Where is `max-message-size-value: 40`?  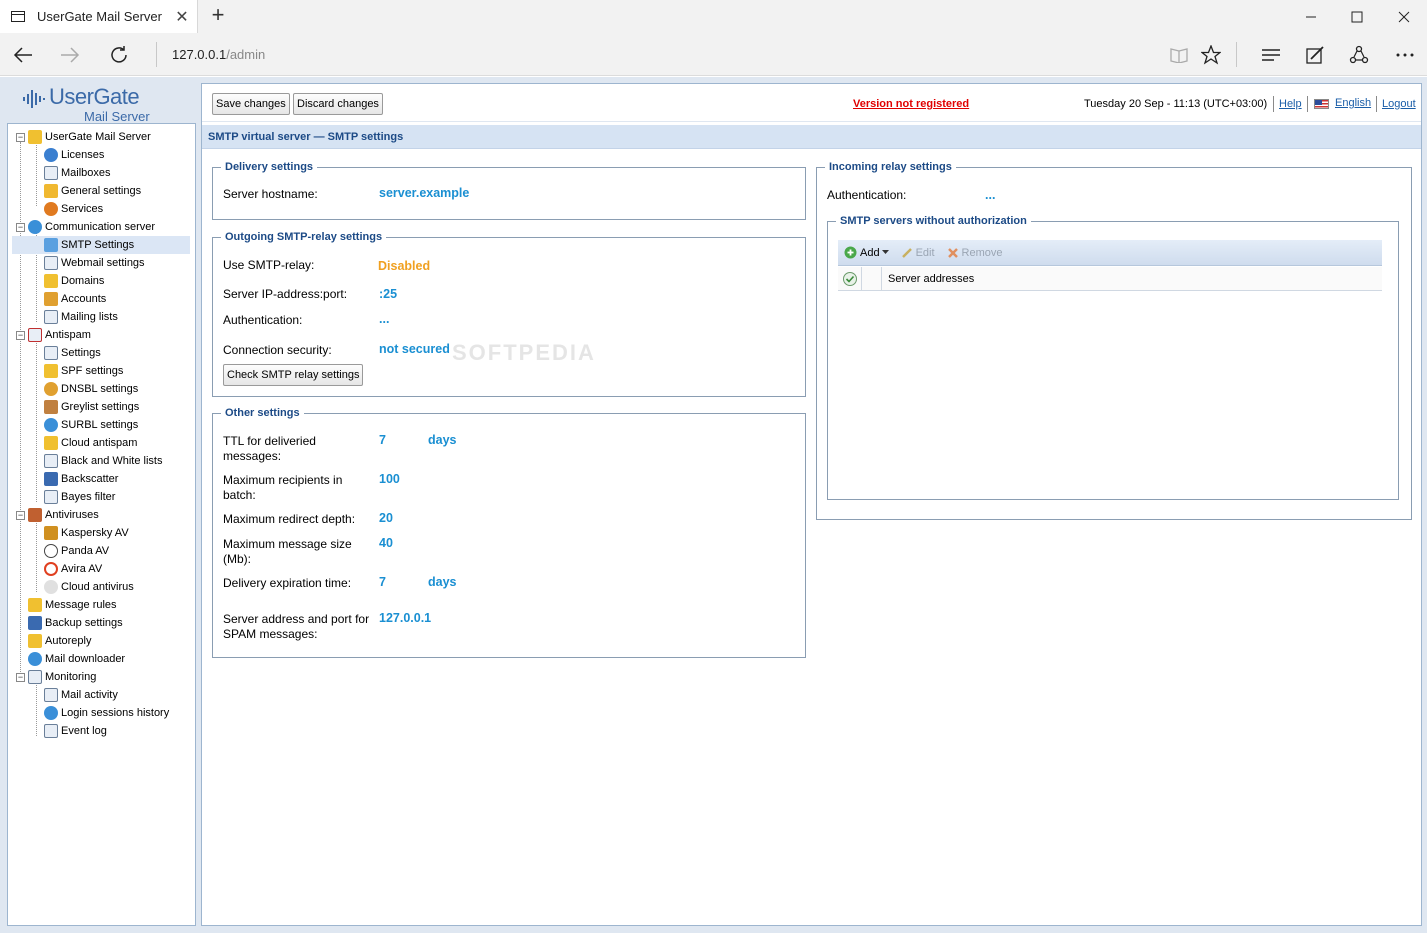
max-message-size-value: 40 is located at coordinates (386, 543).